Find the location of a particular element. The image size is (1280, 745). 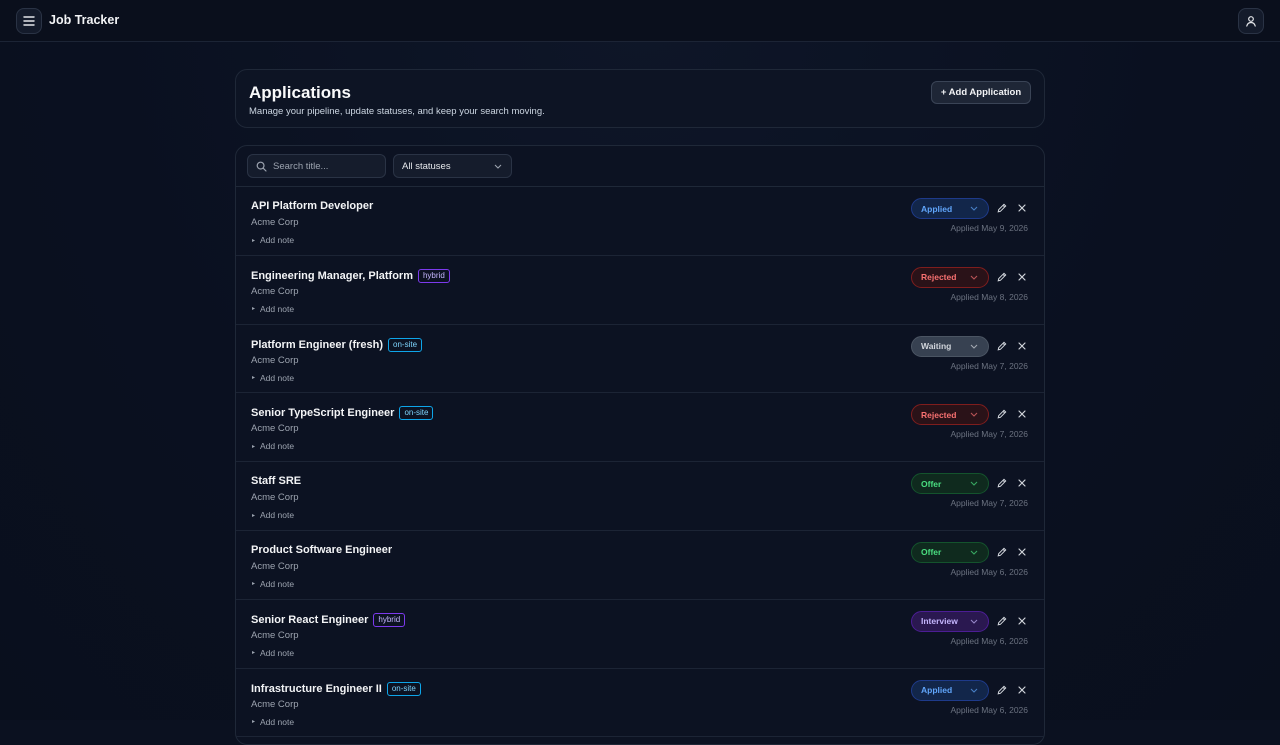

row-title-group: Engineering Manager, Platform hybrid is located at coordinates (350, 275).